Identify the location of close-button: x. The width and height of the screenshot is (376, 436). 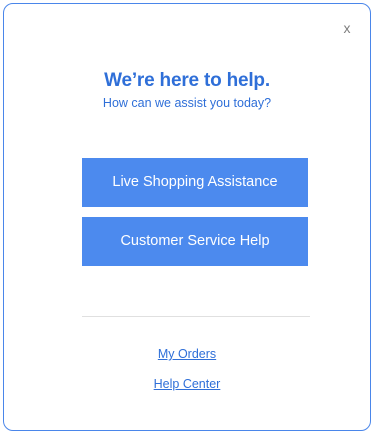
(347, 28).